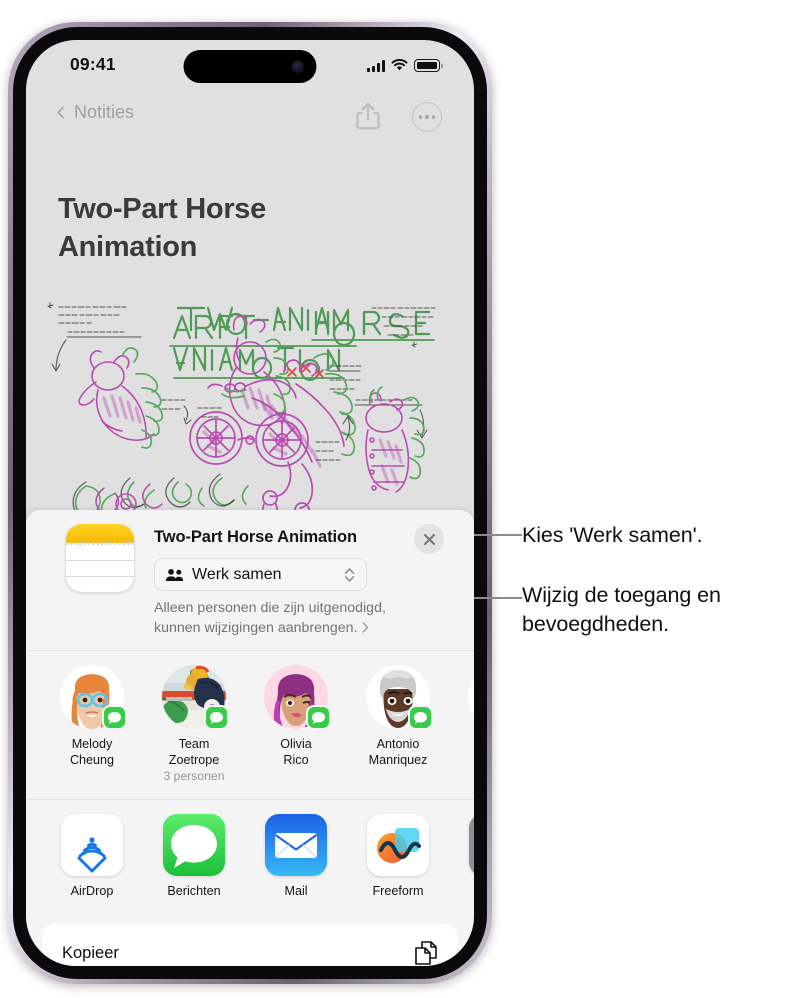  Describe the element at coordinates (194, 724) in the screenshot. I see `contact-item-team-zoetrope: 5 Team Zoetrop` at that location.